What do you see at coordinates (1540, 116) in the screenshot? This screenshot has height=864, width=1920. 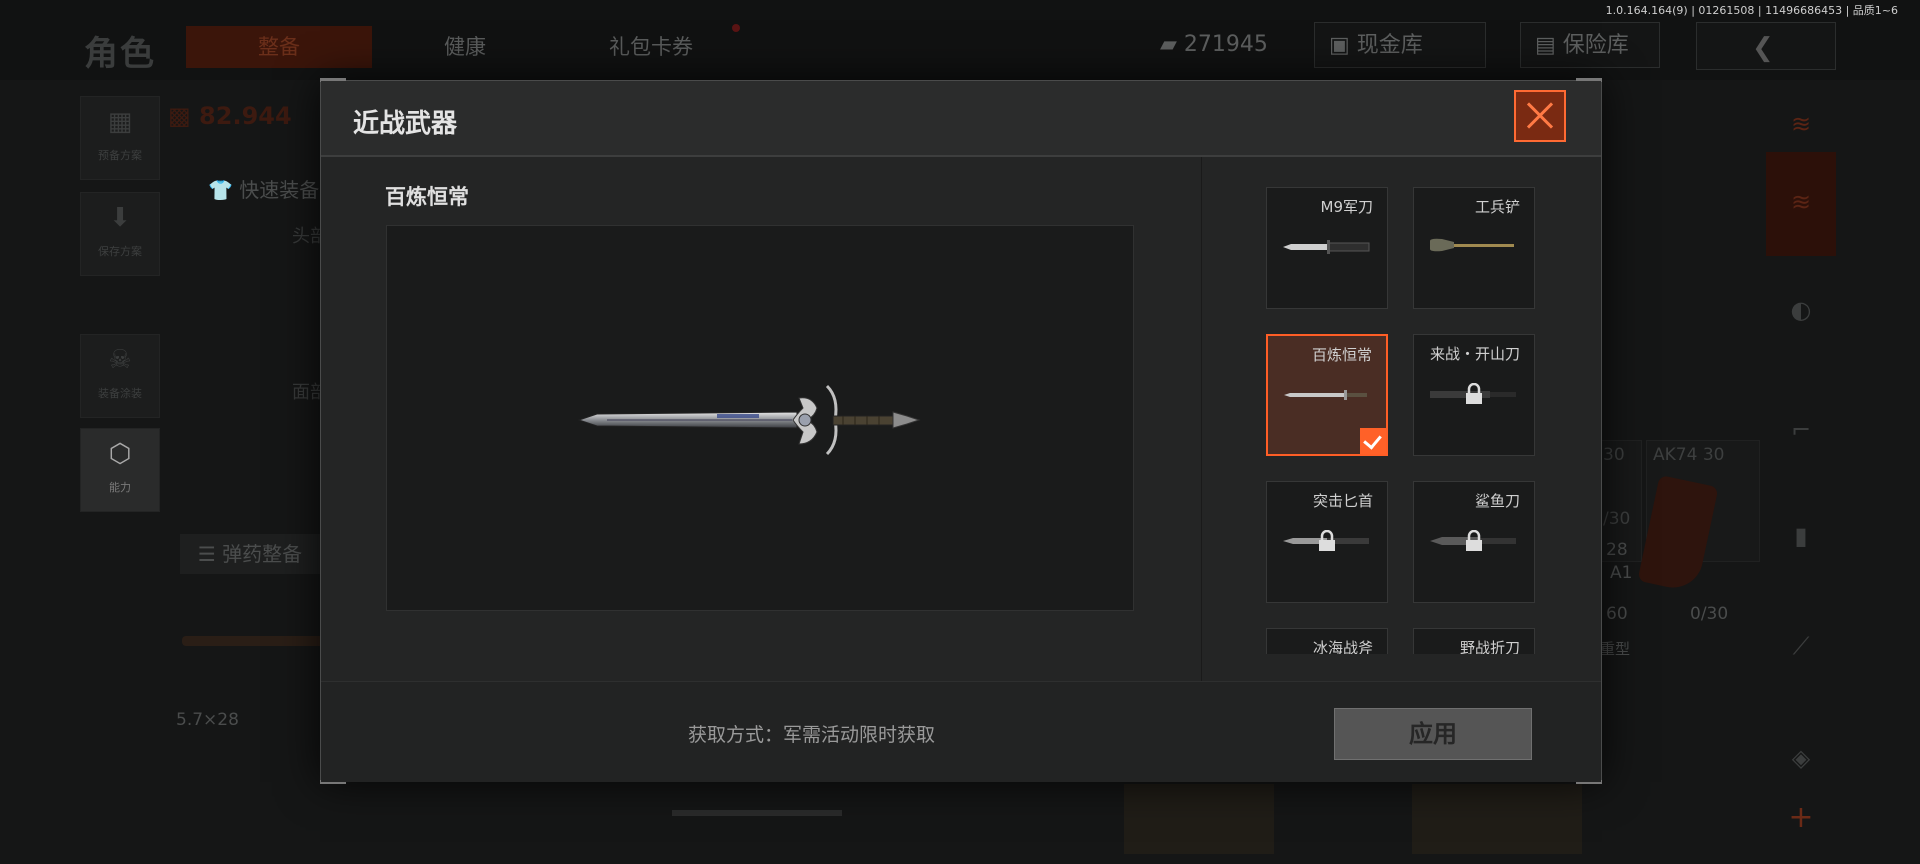 I see `close-button` at bounding box center [1540, 116].